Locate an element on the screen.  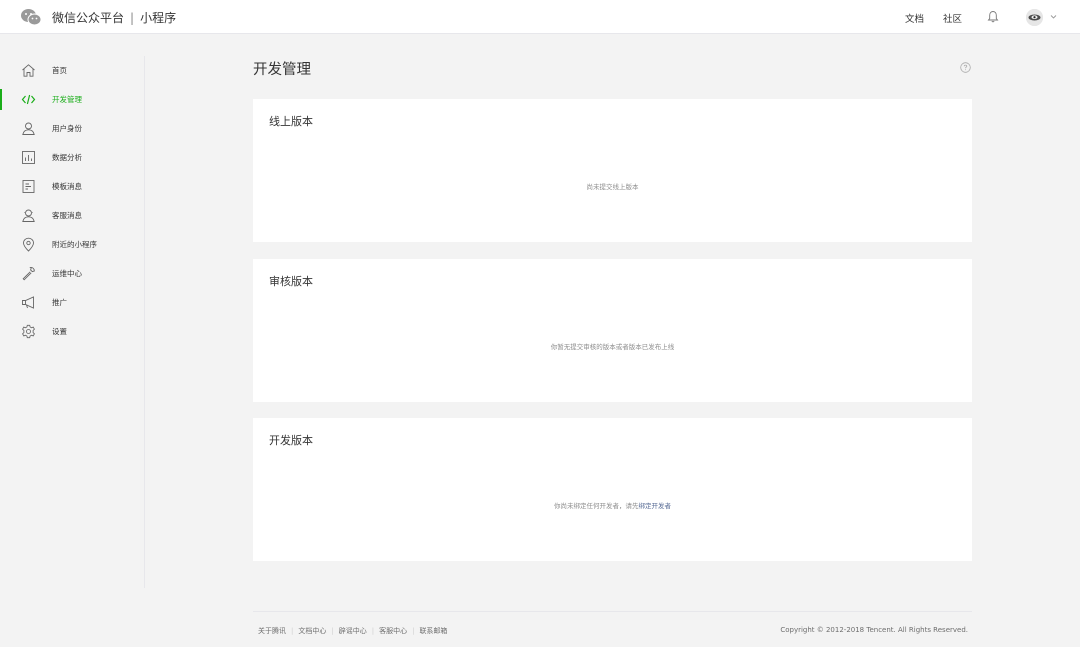
sidebar-item-label: 推广 is located at coordinates (59, 302).